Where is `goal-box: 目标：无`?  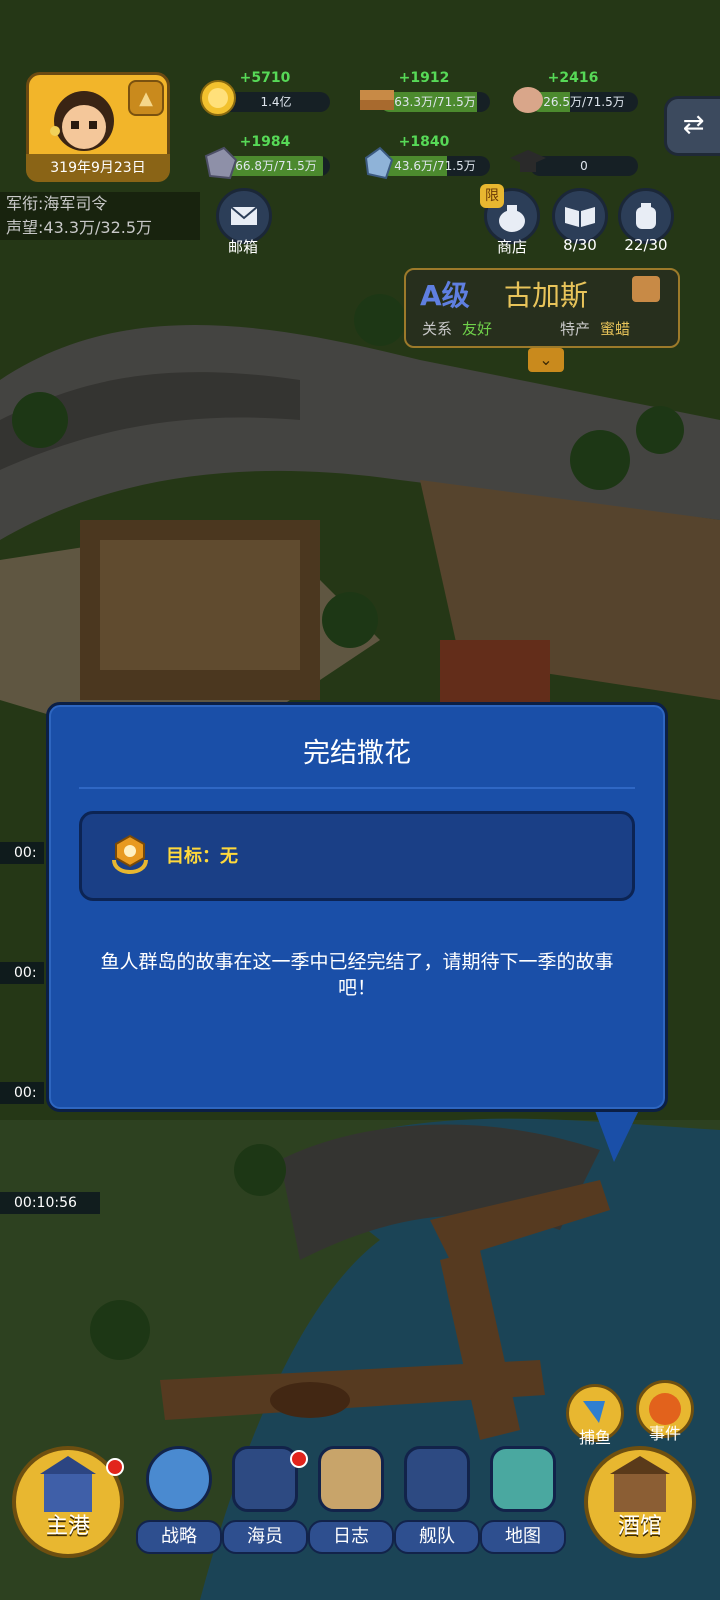 goal-box: 目标：无 is located at coordinates (357, 856).